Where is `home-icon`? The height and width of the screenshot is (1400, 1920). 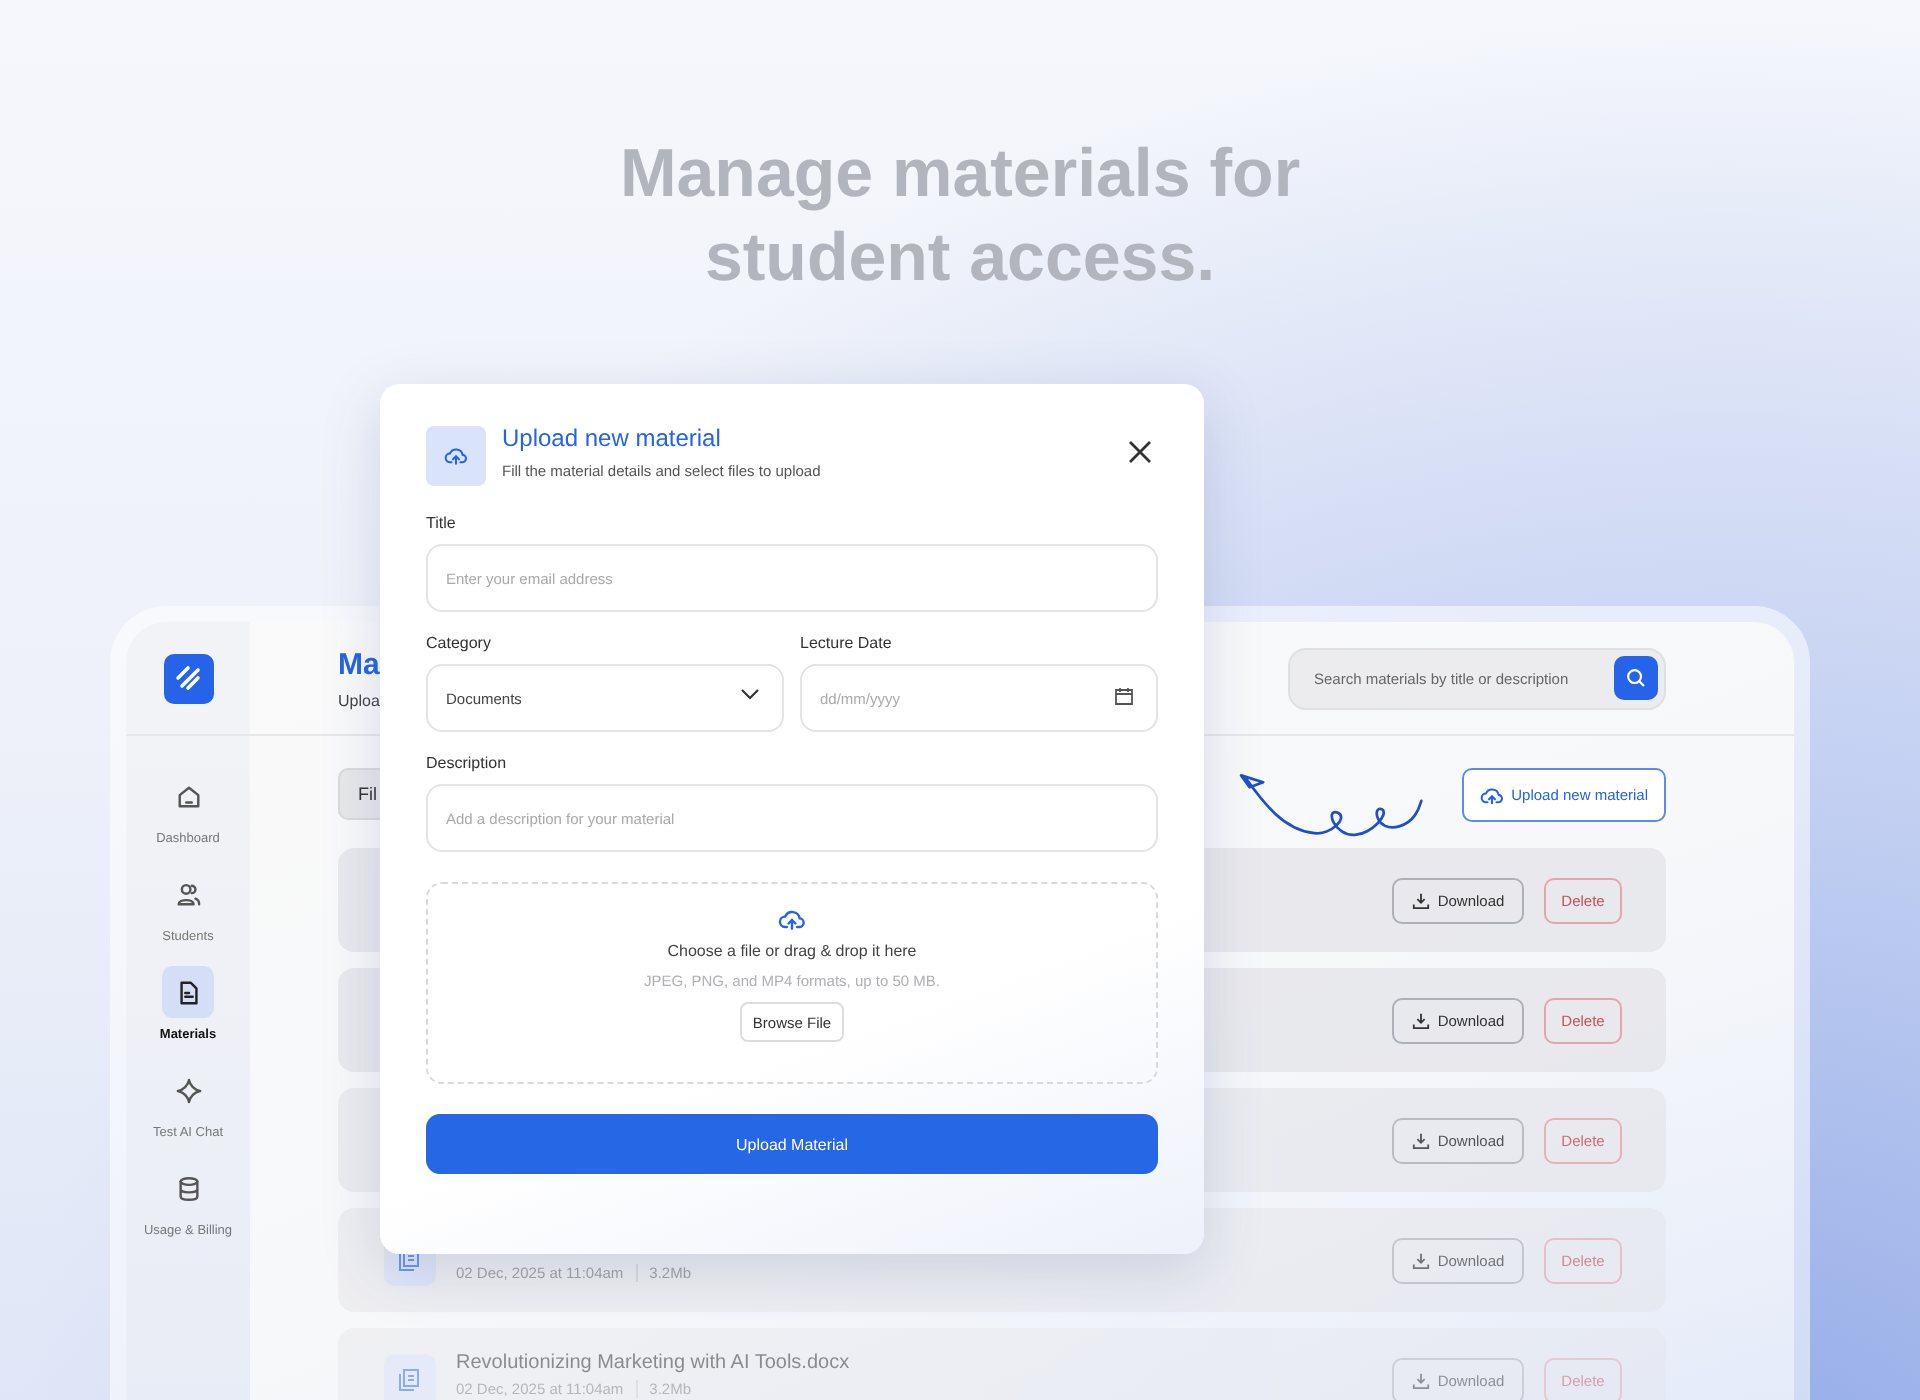 home-icon is located at coordinates (188, 796).